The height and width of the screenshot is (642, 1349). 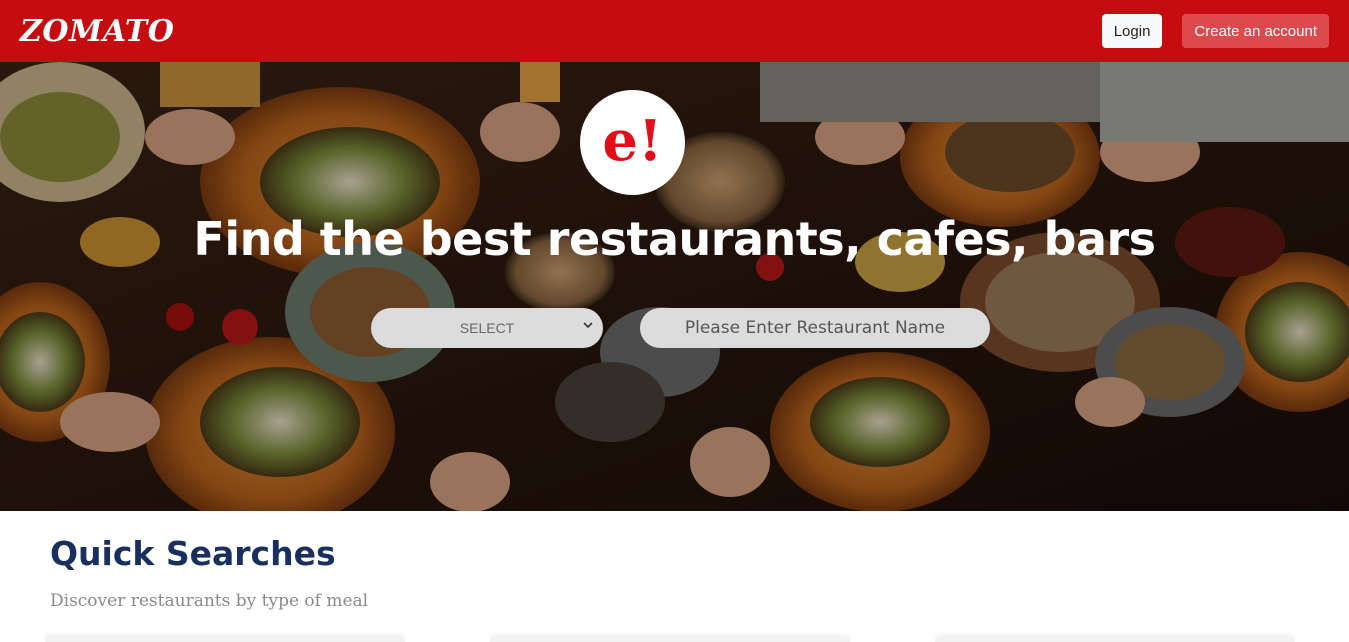 I want to click on quick-searches-title: Quick Searches, so click(x=193, y=553).